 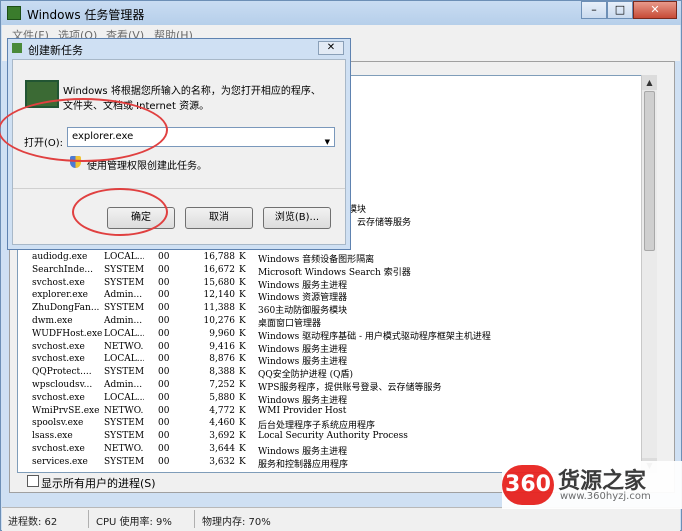 What do you see at coordinates (222, 410) in the screenshot?
I see `process-memory: 4,772` at bounding box center [222, 410].